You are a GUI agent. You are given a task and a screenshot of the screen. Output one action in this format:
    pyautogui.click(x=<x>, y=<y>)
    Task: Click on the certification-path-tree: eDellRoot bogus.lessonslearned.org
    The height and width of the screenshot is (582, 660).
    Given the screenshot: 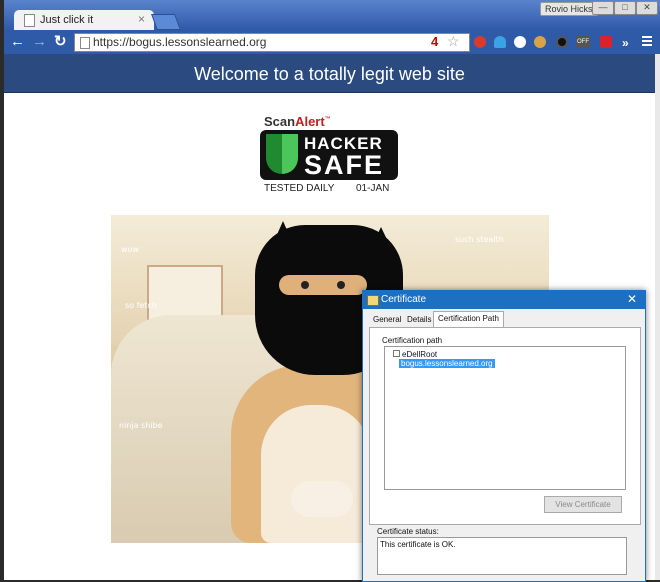 What is the action you would take?
    pyautogui.click(x=505, y=418)
    